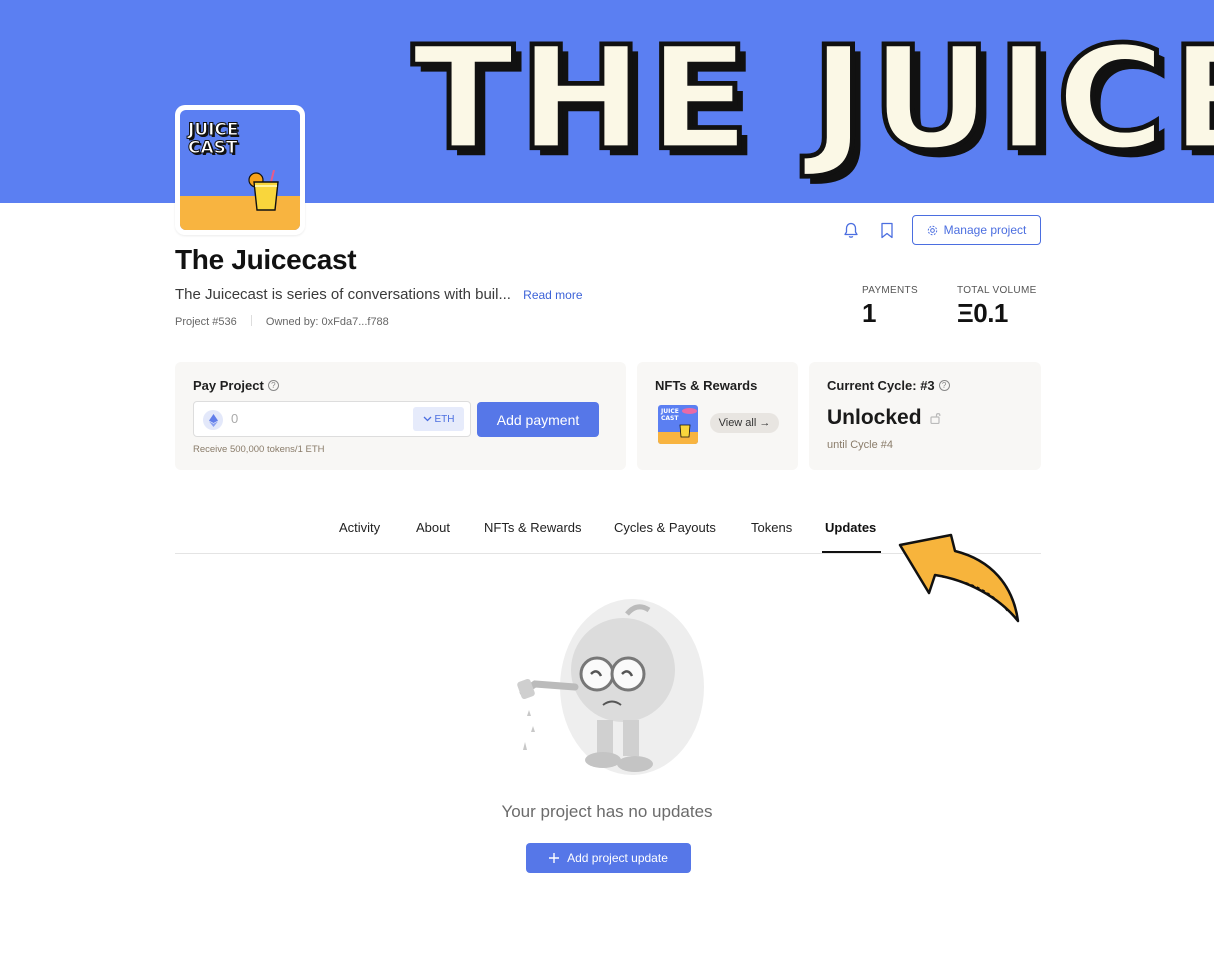 The image size is (1214, 970). I want to click on manage-project-button: Manage project, so click(976, 230).